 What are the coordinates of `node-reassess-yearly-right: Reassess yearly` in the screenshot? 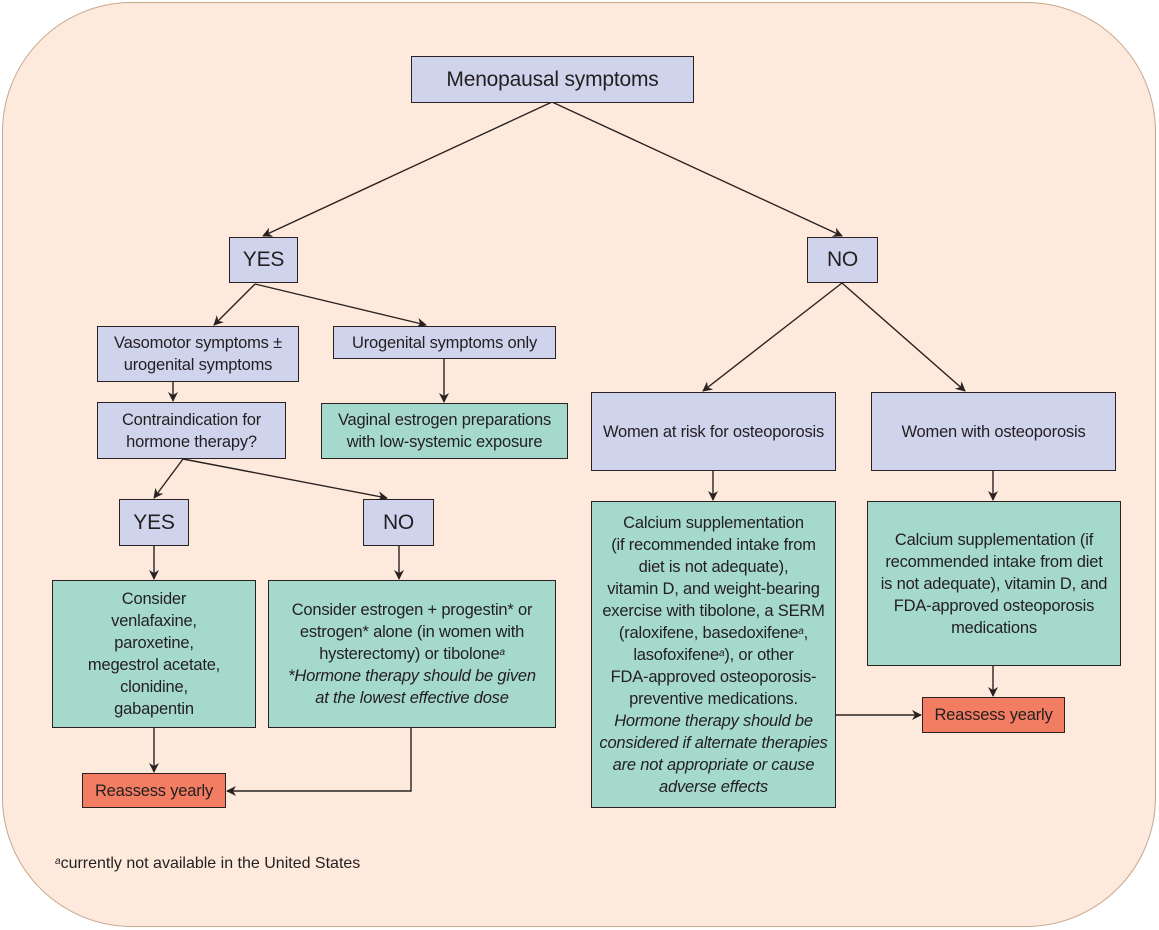 It's located at (993, 715).